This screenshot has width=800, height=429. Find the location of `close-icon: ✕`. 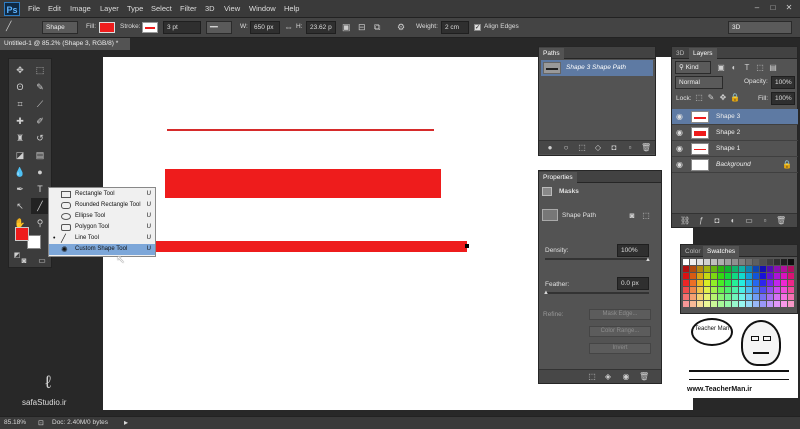

close-icon: ✕ is located at coordinates (789, 8).